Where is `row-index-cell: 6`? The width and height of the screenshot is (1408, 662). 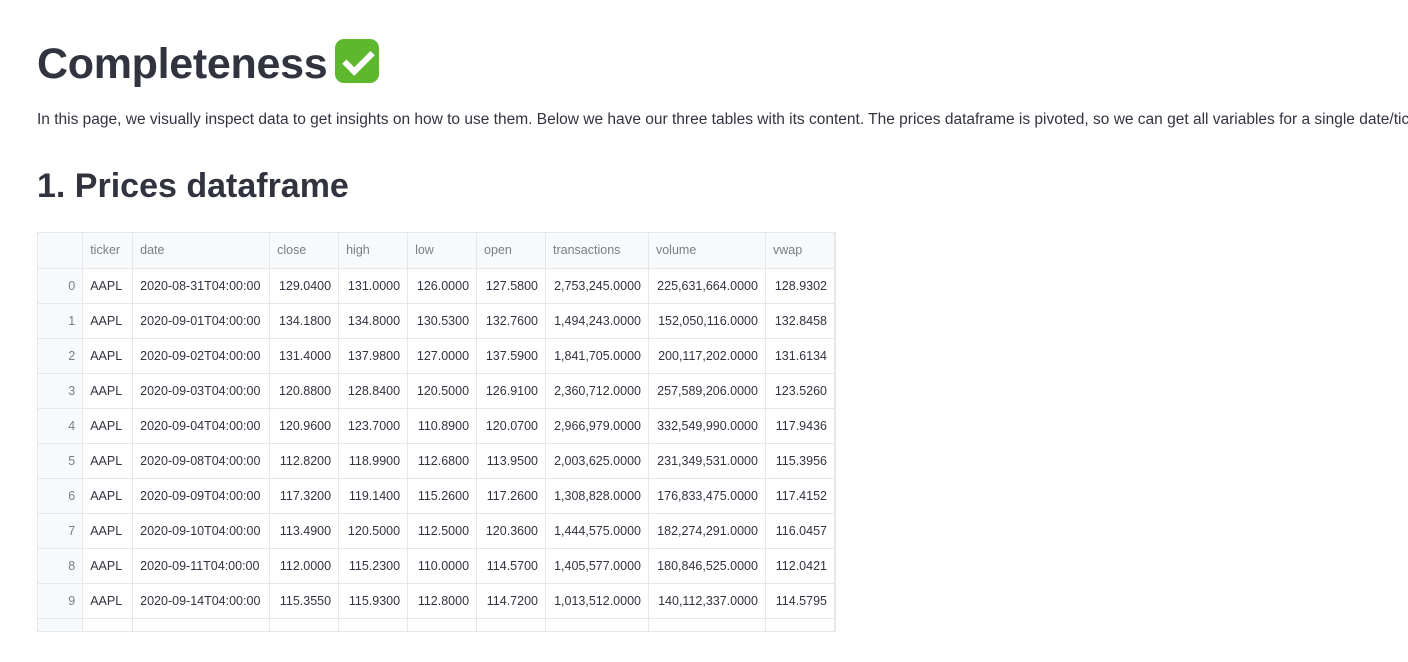
row-index-cell: 6 is located at coordinates (61, 496).